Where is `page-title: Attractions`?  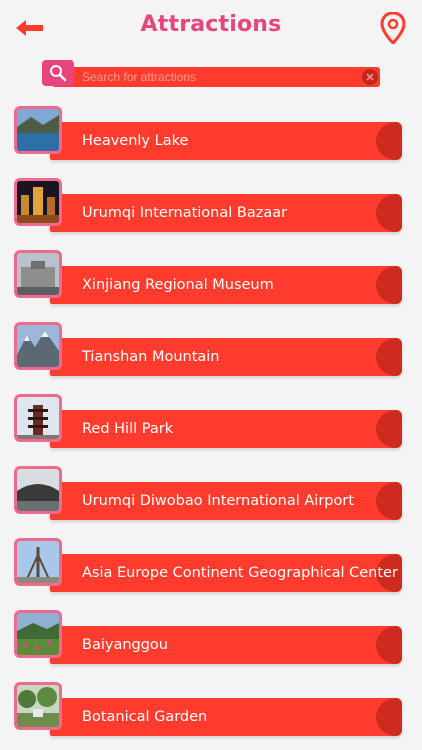 page-title: Attractions is located at coordinates (211, 24).